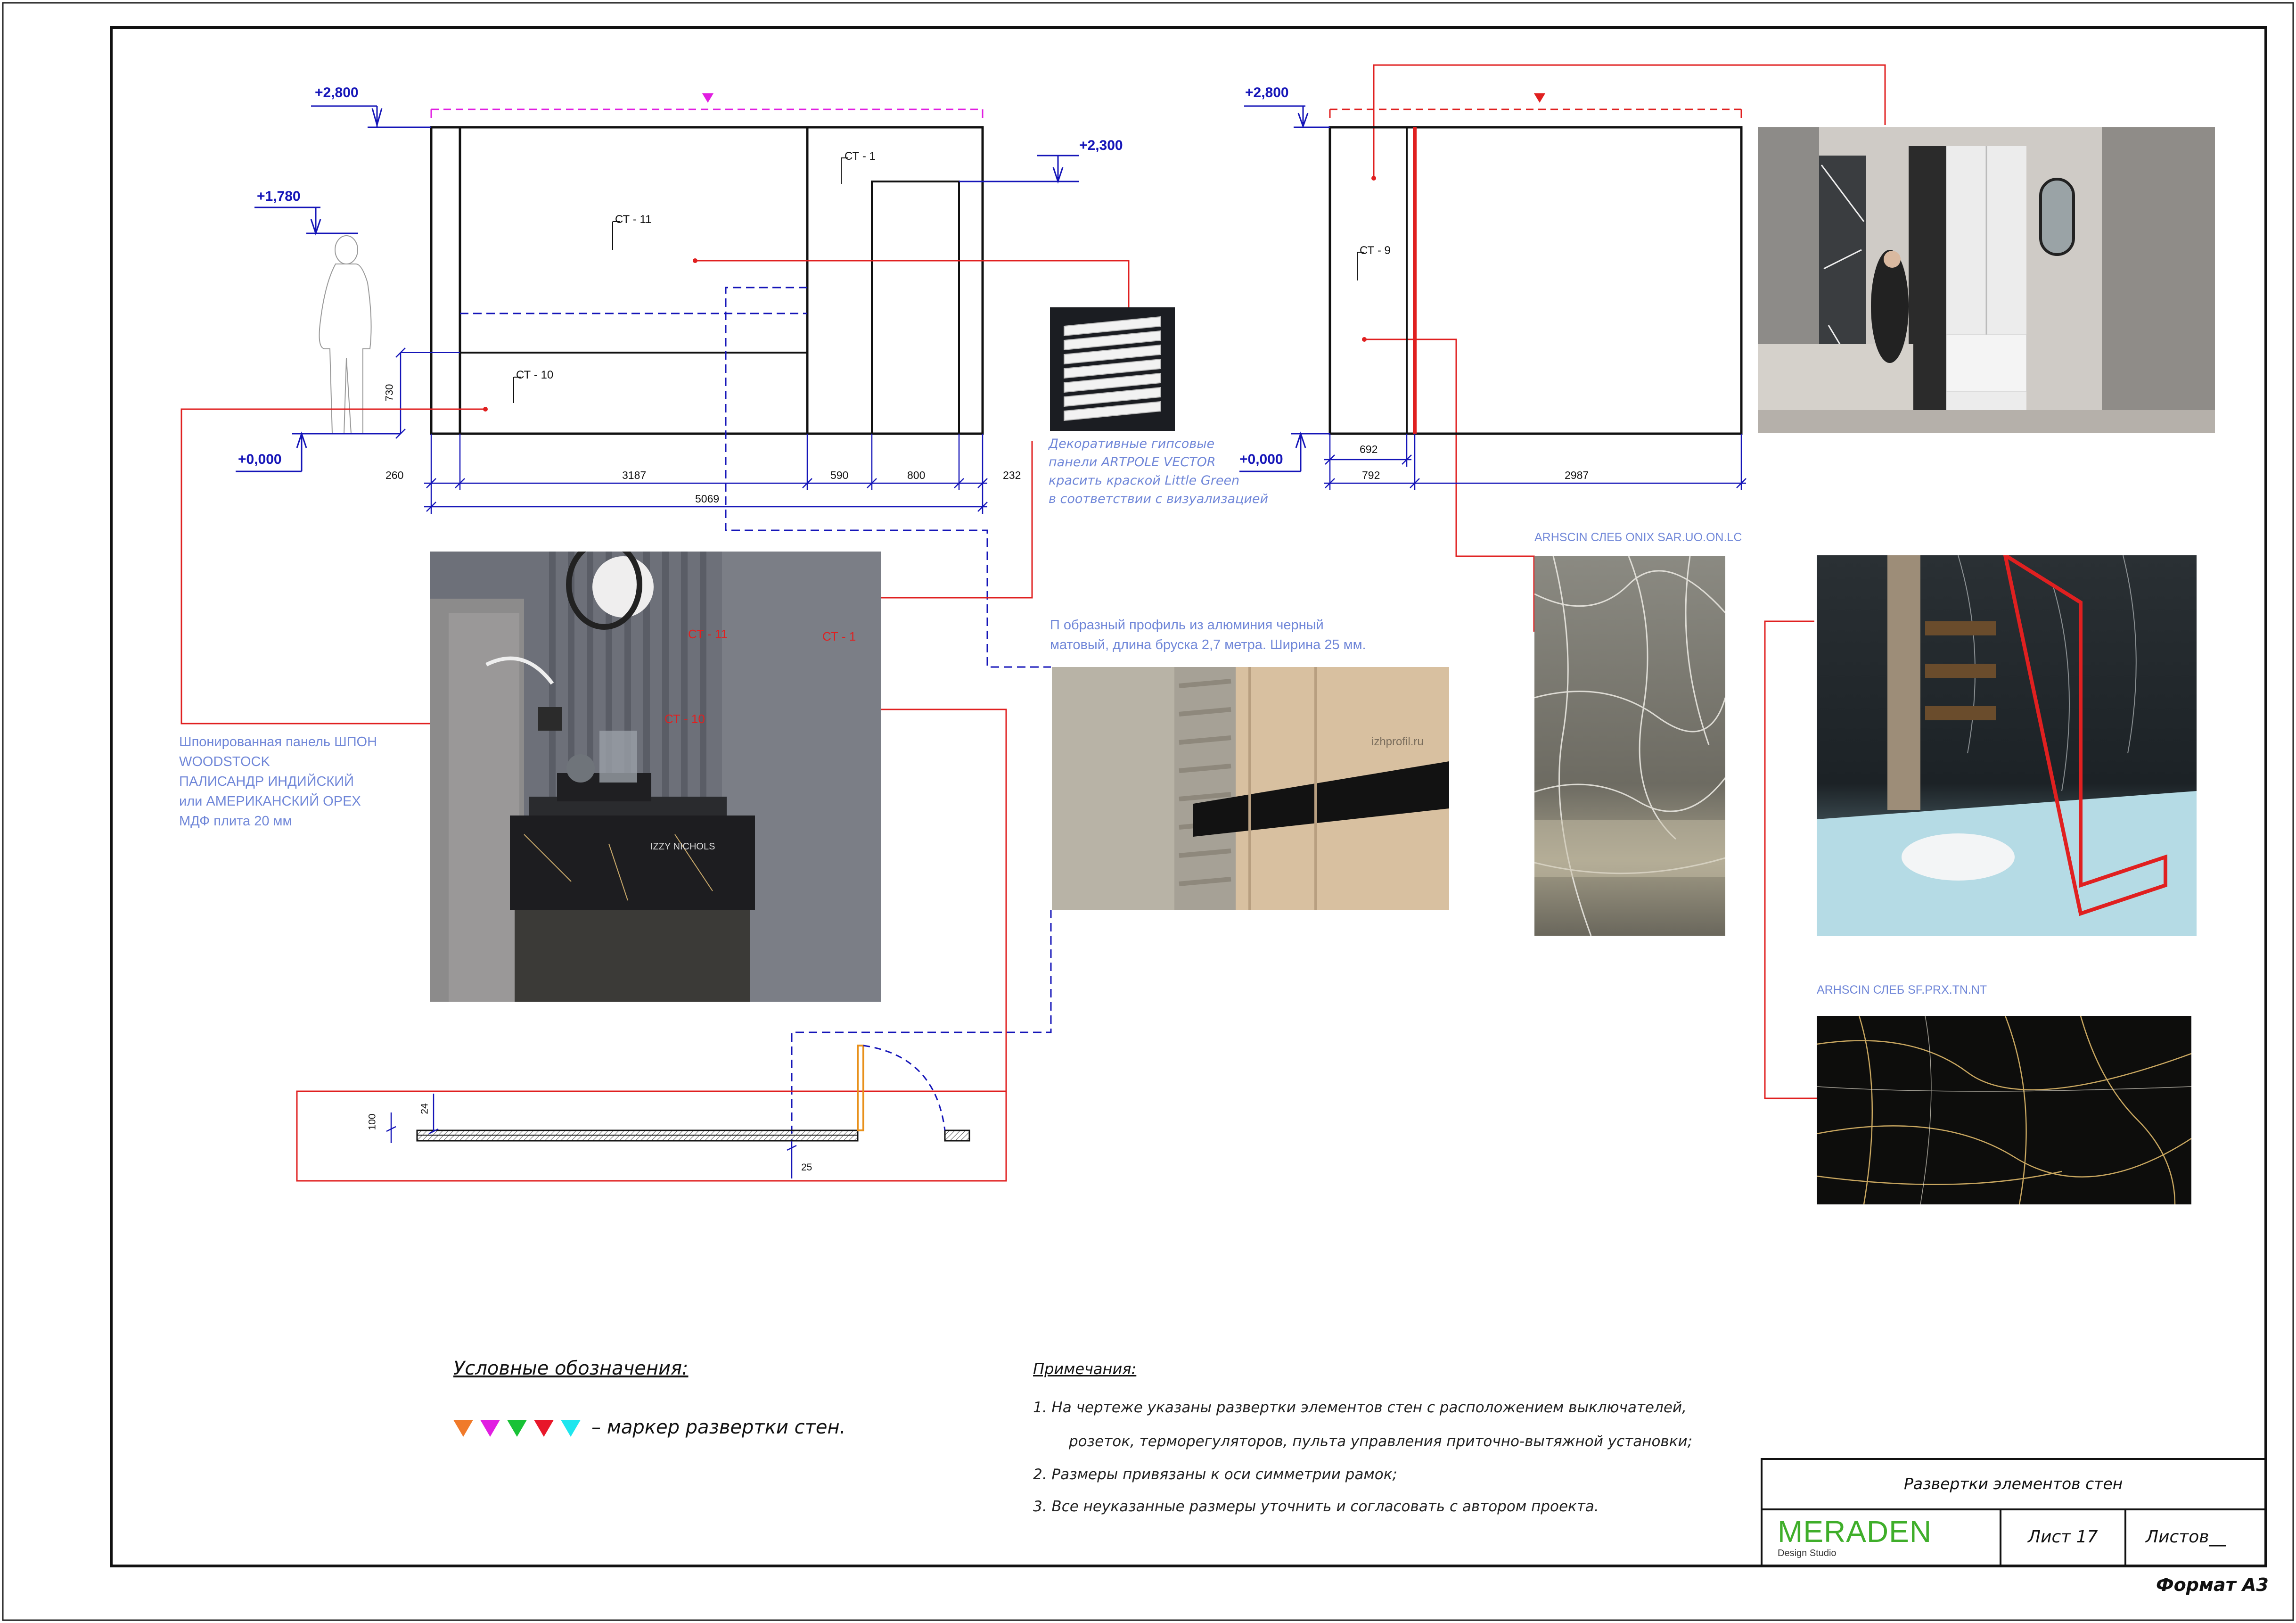 The height and width of the screenshot is (1623, 2296). What do you see at coordinates (708, 634) in the screenshot?
I see `render-tag-ct11: СТ - 11` at bounding box center [708, 634].